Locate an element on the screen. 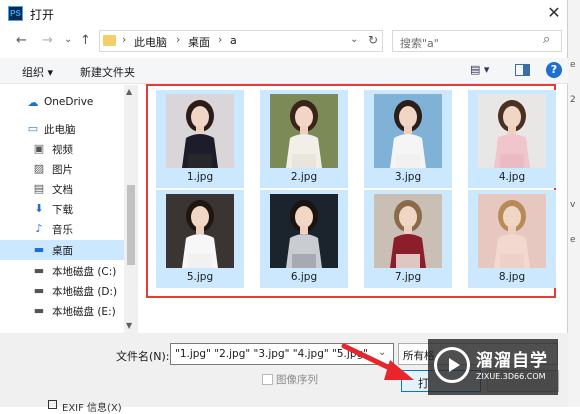 Image resolution: width=580 pixels, height=414 pixels. file-item: 4.jpg is located at coordinates (512, 139).